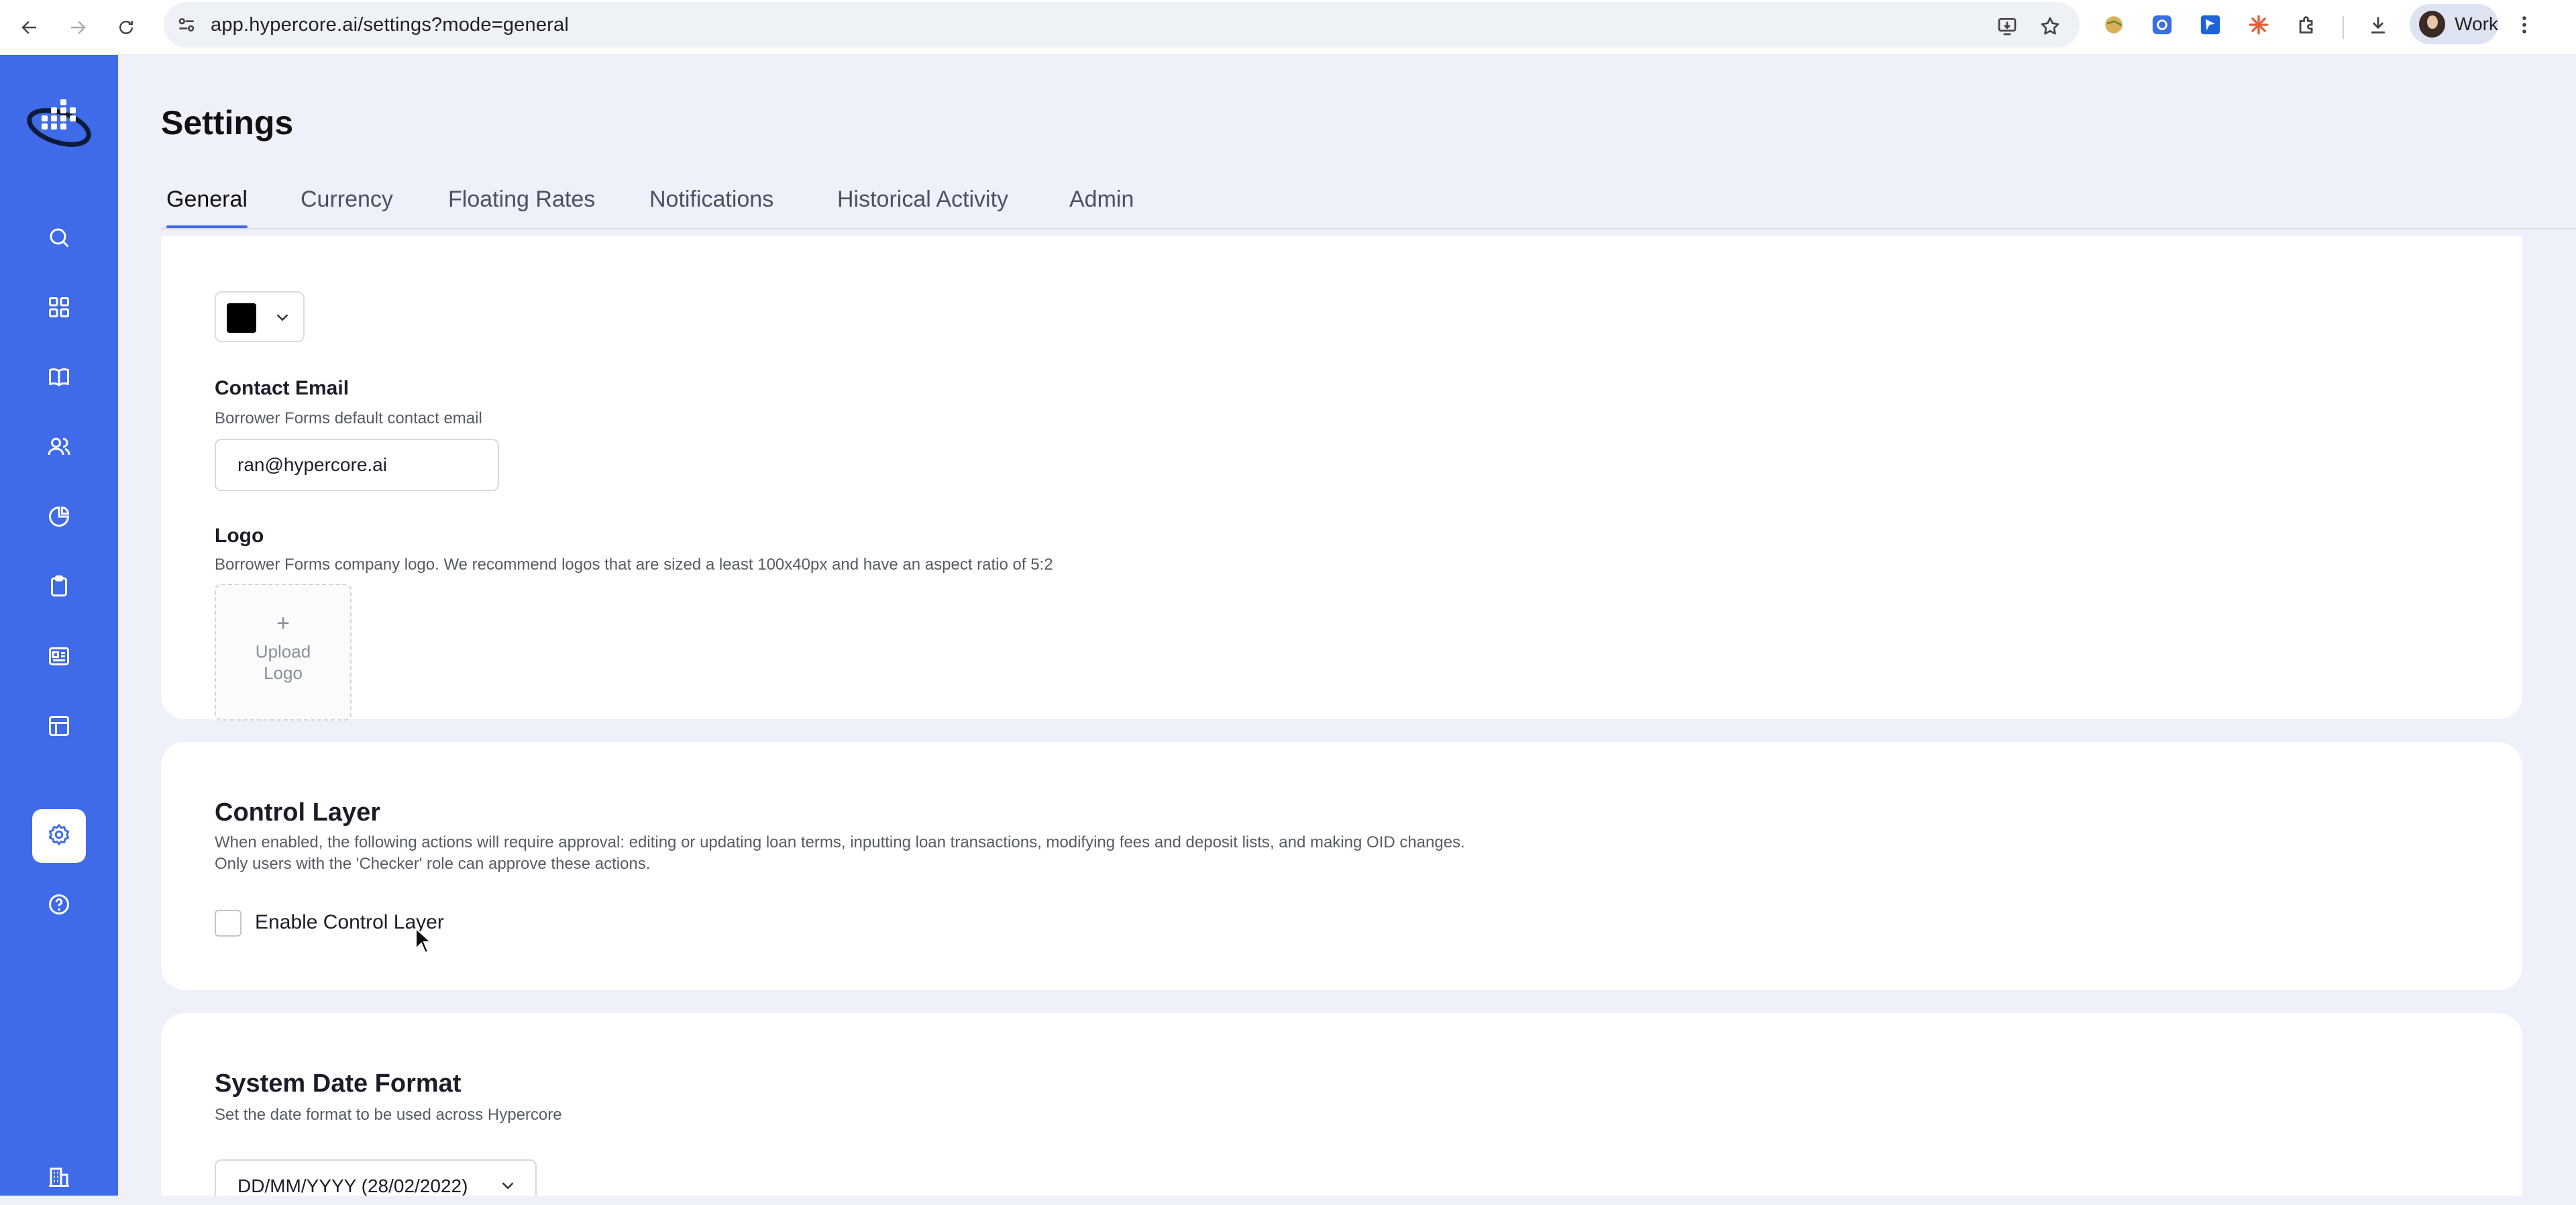 The width and height of the screenshot is (2576, 1205). Describe the element at coordinates (2343, 27) in the screenshot. I see `toolbar-divider` at that location.